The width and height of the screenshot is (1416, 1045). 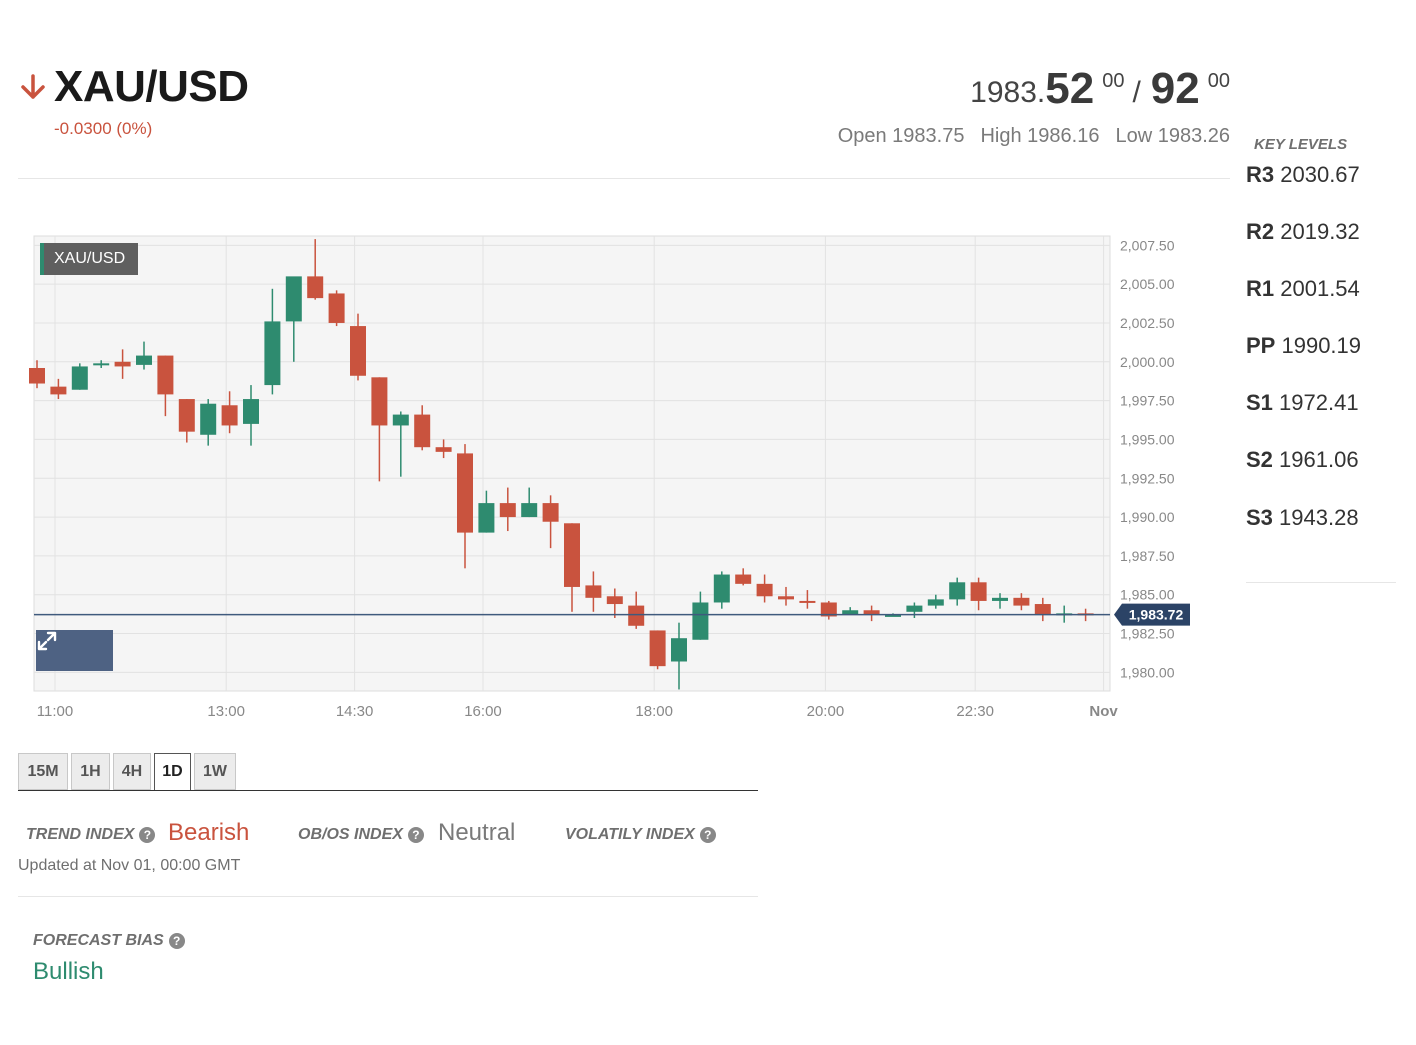 What do you see at coordinates (89, 259) in the screenshot?
I see `chart-legend: XAU/USD` at bounding box center [89, 259].